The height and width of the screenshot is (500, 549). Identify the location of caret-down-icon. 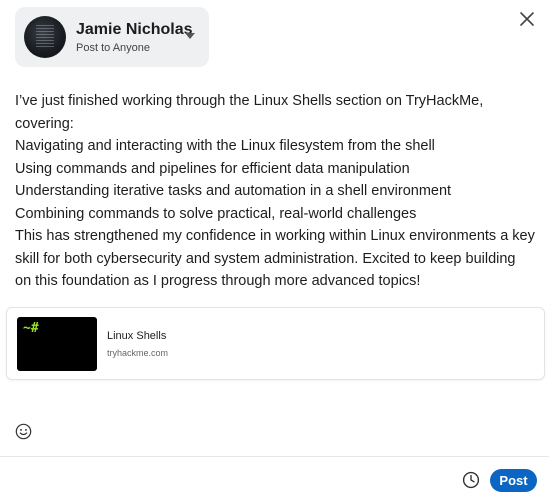
(190, 36).